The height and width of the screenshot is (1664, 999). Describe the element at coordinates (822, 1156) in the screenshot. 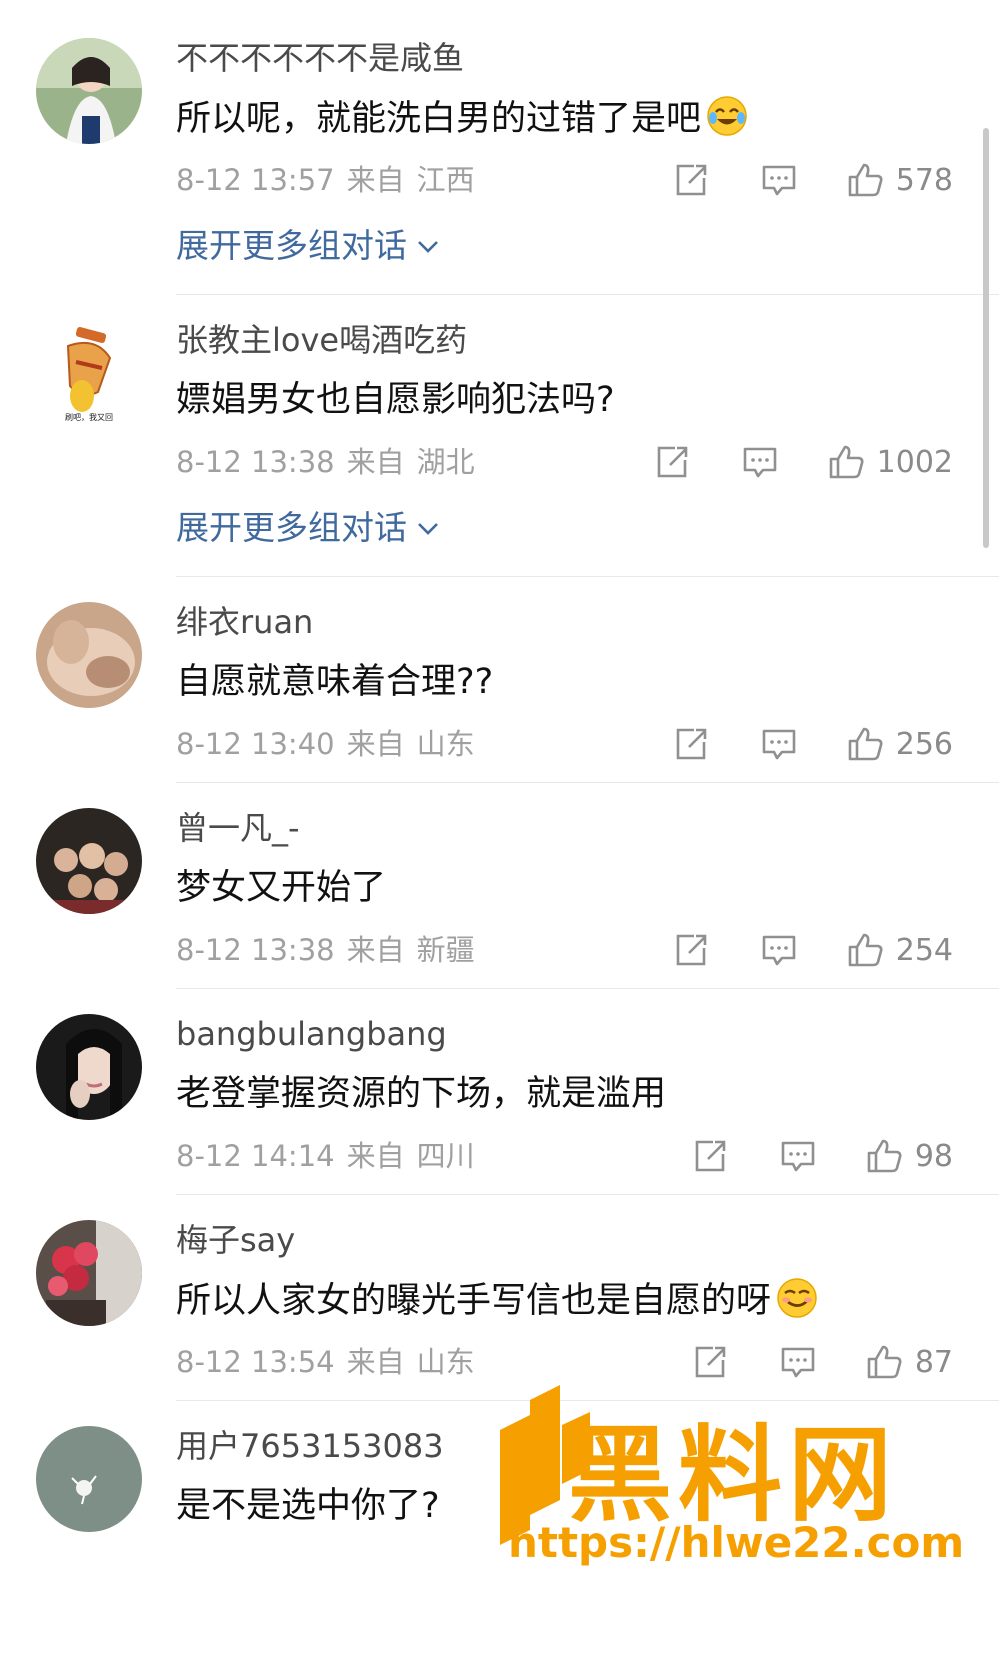

I see `comment-actions: 98` at that location.